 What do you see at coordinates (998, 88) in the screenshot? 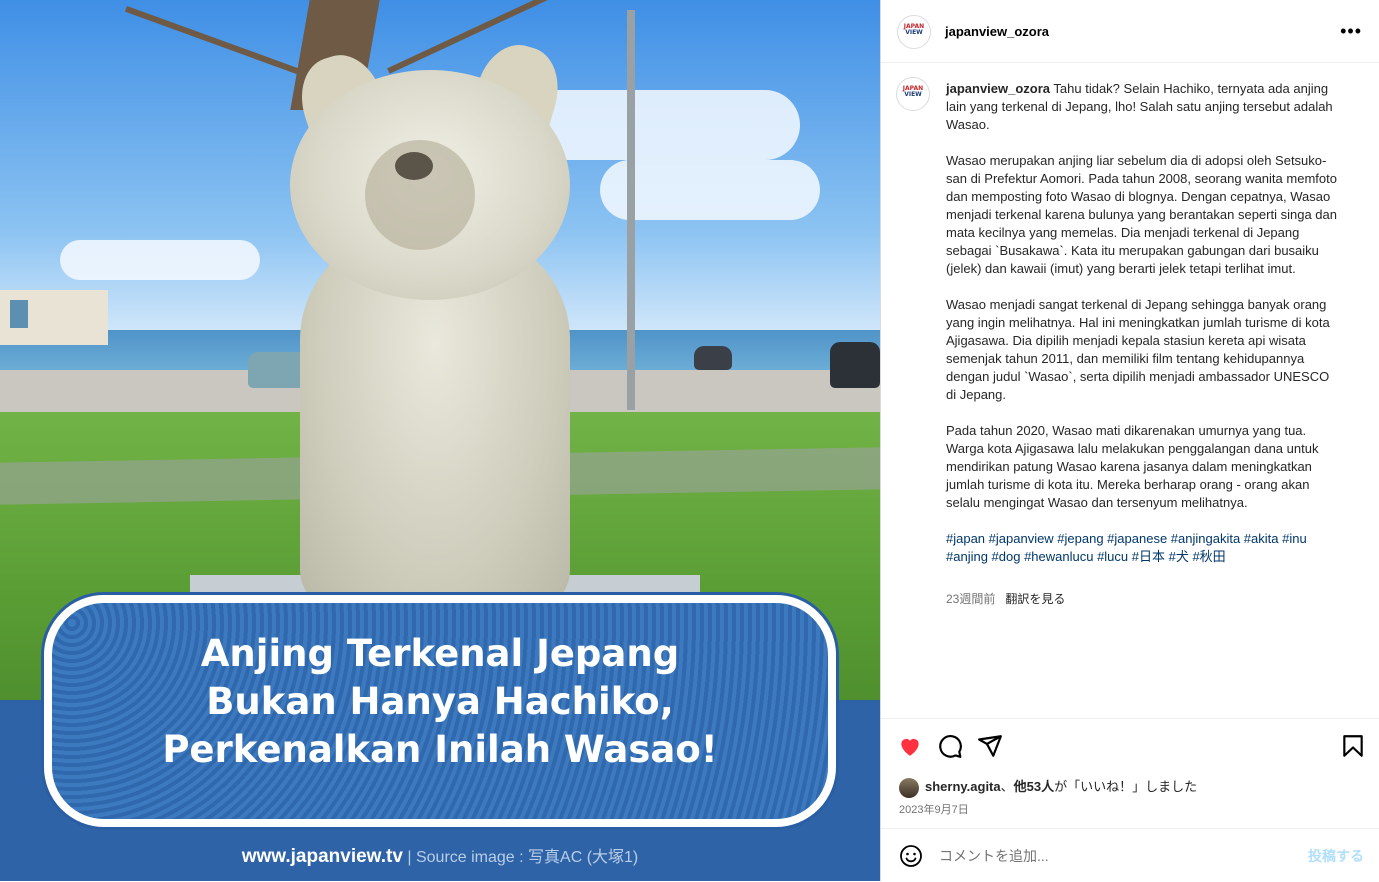
I see `caption-username: japanview_ozora` at bounding box center [998, 88].